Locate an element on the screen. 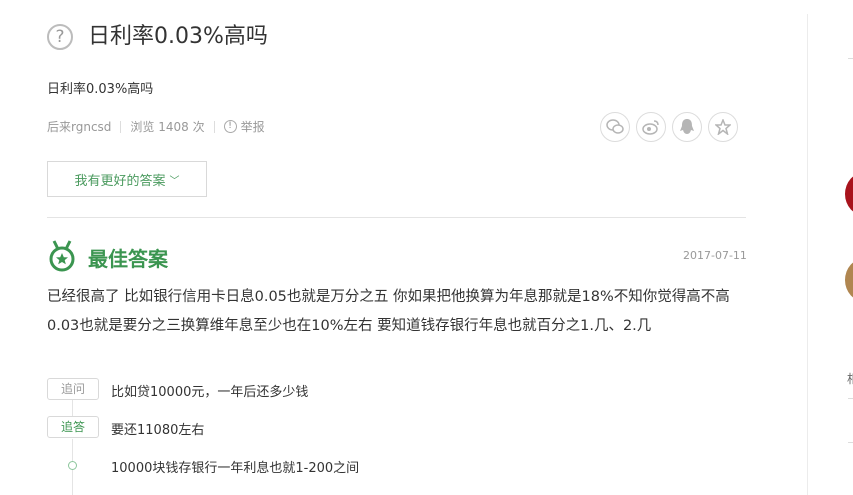  favorite-star-icon is located at coordinates (723, 127).